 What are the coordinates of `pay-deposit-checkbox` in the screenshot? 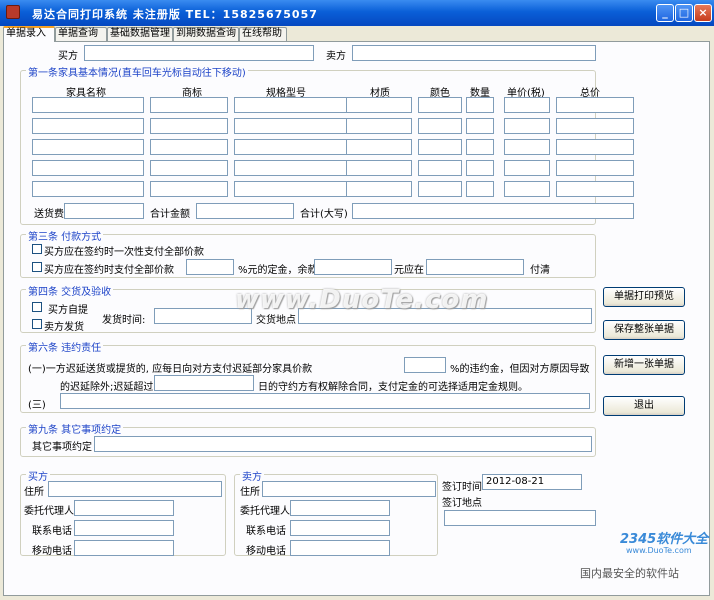 It's located at (37, 267).